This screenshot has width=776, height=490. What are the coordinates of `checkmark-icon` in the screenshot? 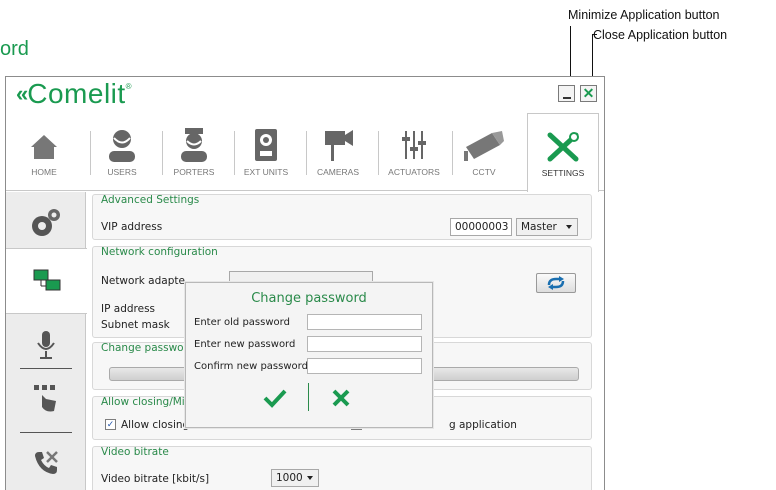 It's located at (275, 398).